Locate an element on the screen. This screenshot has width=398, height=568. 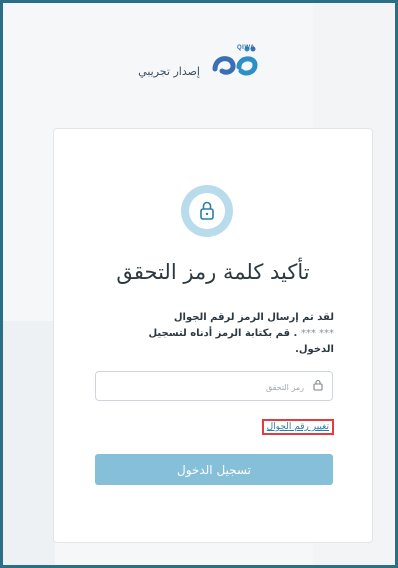
otp-field is located at coordinates (214, 386).